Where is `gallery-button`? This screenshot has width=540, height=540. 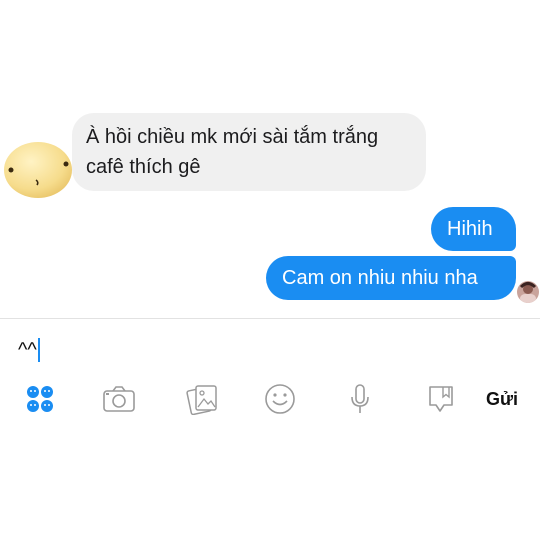
gallery-button is located at coordinates (202, 399).